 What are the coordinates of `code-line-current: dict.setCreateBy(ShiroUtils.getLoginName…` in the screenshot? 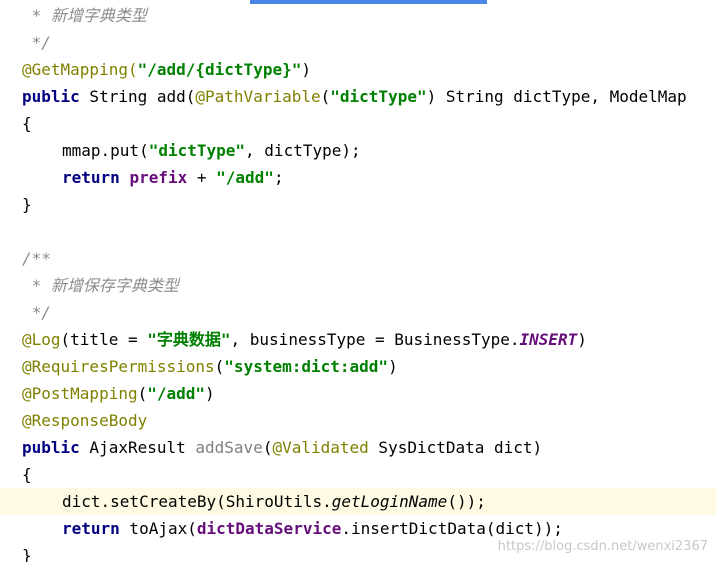 It's located at (358, 501).